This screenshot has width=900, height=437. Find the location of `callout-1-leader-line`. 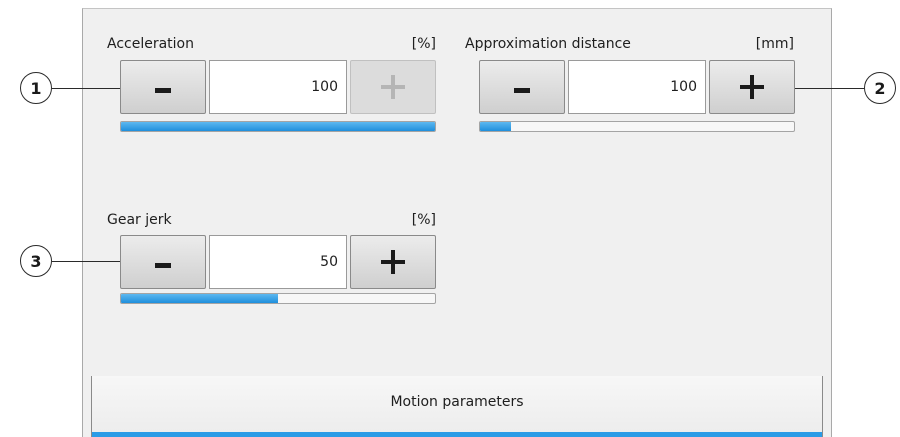

callout-1-leader-line is located at coordinates (86, 88).